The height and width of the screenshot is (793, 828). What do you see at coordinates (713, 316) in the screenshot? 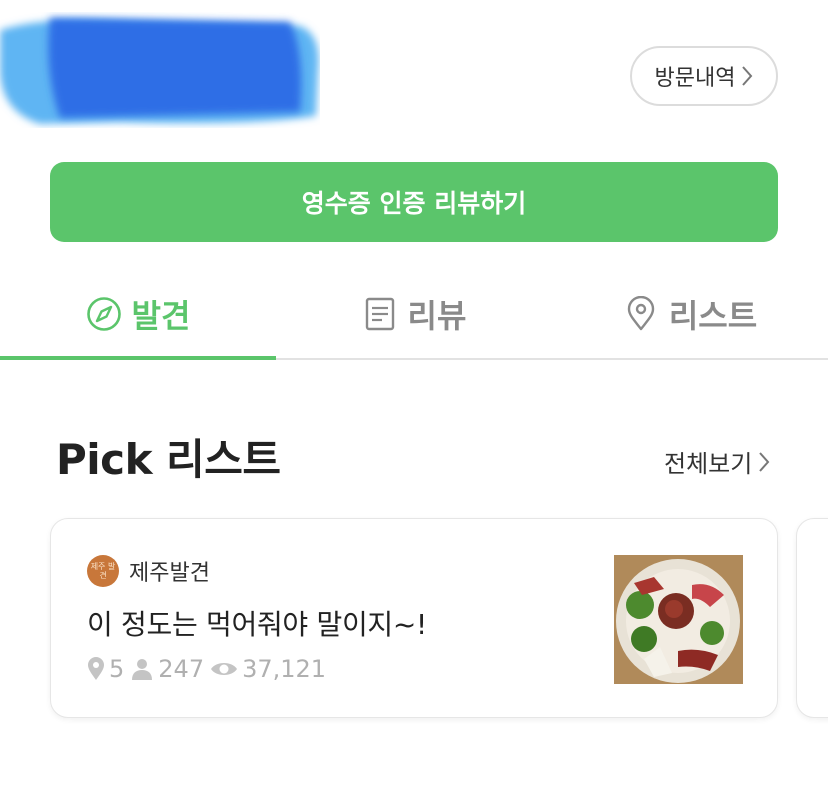
I see `tab-lists-label: 리스트` at bounding box center [713, 316].